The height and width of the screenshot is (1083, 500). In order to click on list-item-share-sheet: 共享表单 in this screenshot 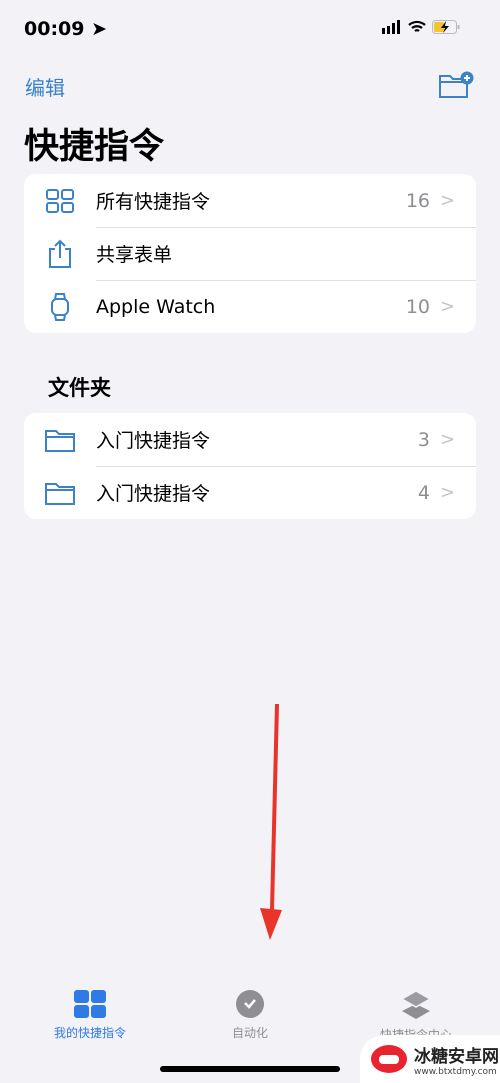, I will do `click(250, 253)`.